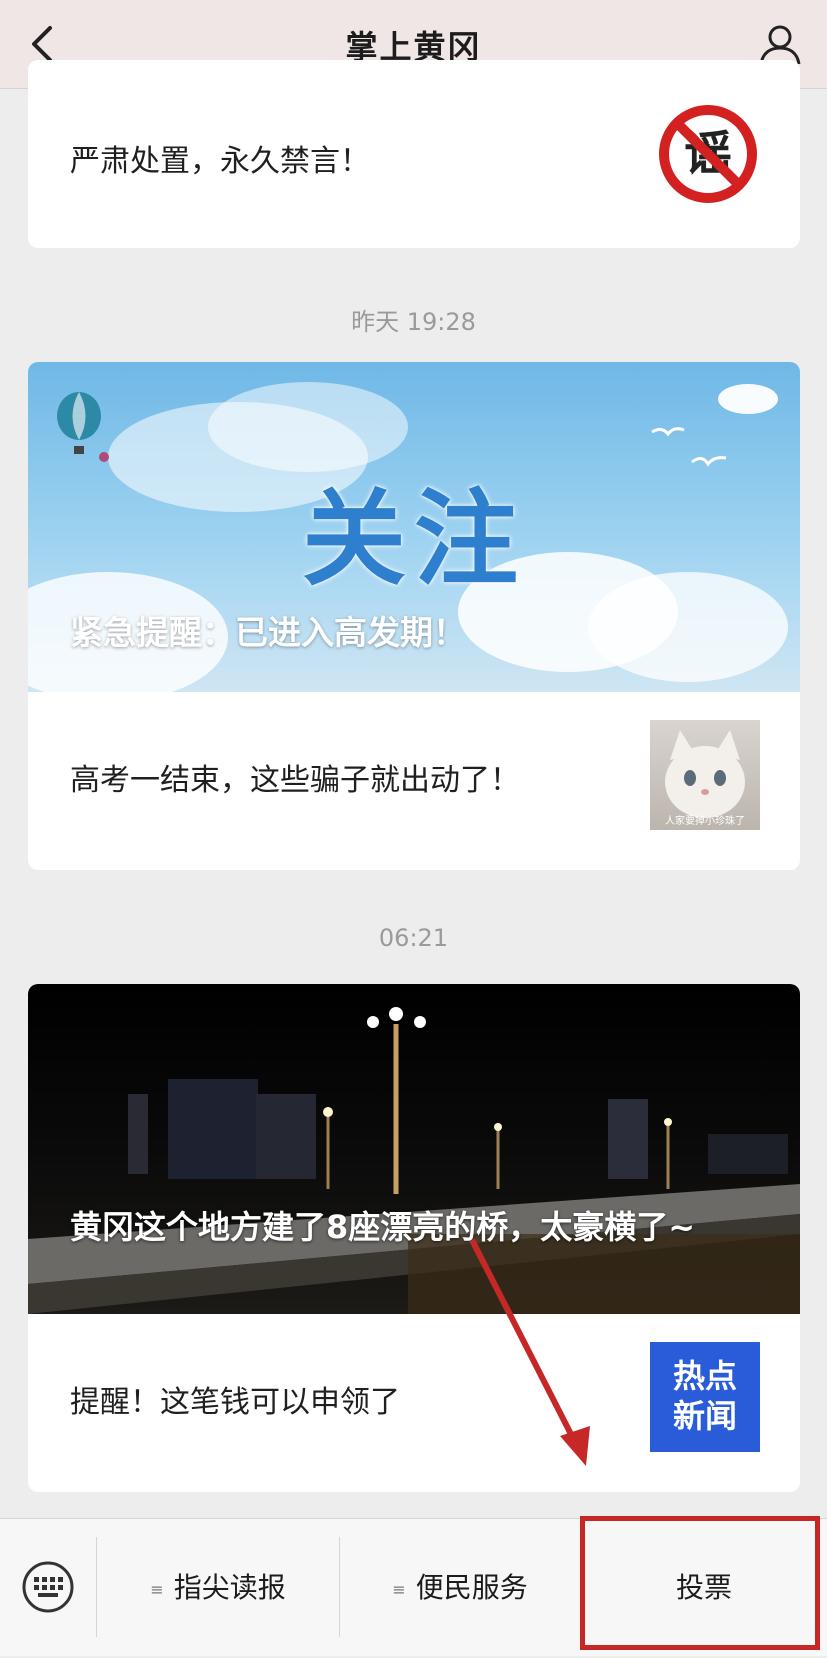 The width and height of the screenshot is (827, 1658). I want to click on hot-news-thumbnail: 热点 新闻, so click(705, 1397).